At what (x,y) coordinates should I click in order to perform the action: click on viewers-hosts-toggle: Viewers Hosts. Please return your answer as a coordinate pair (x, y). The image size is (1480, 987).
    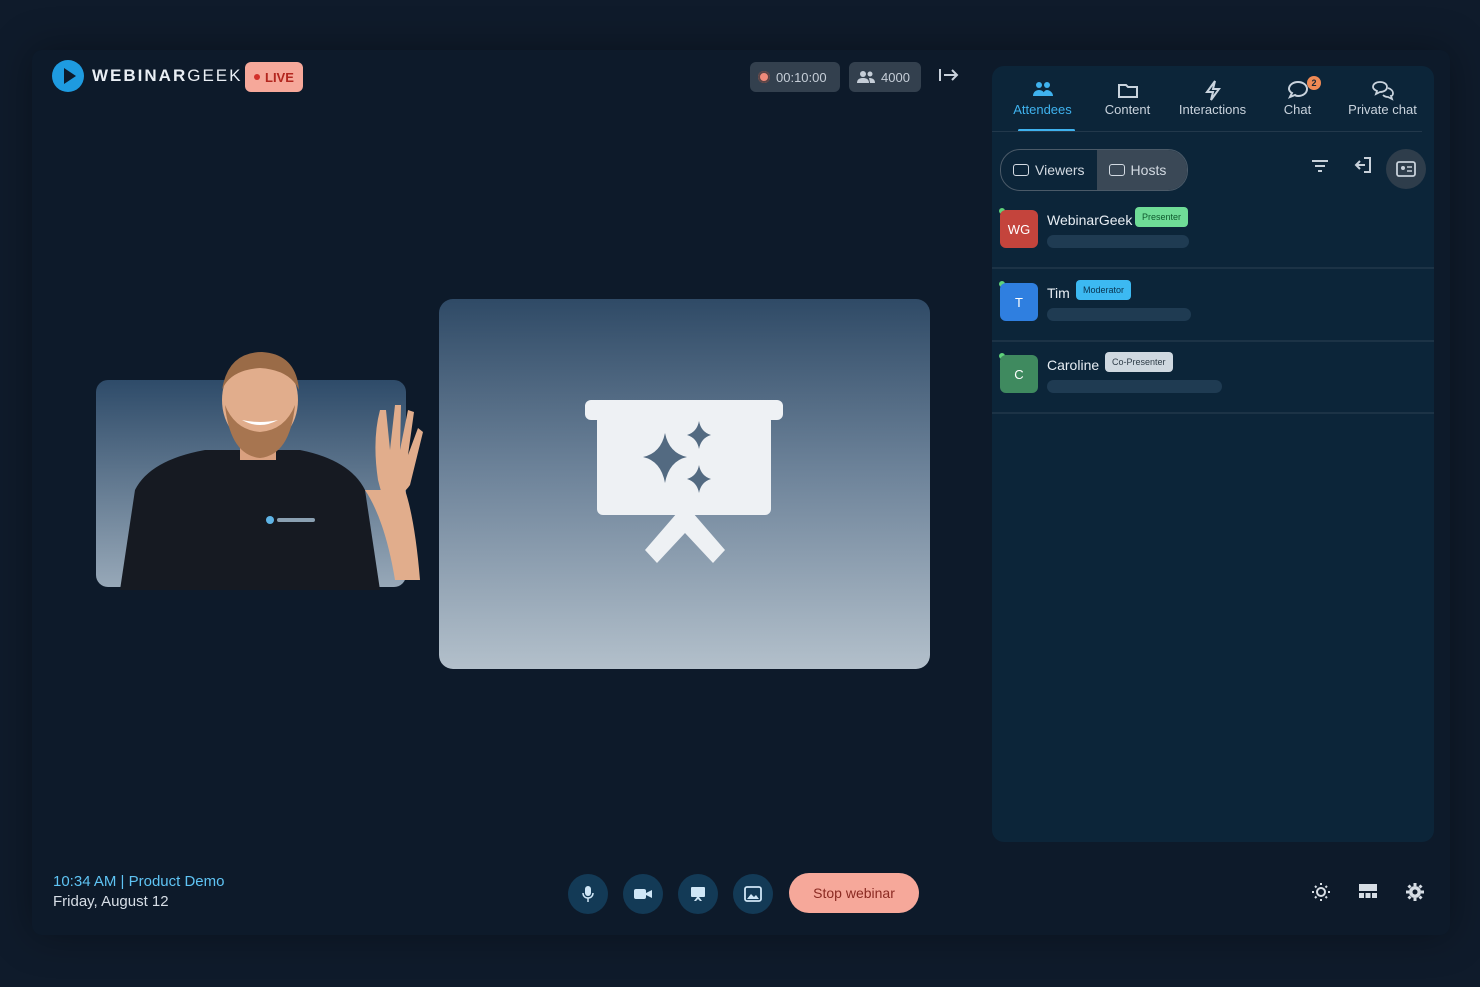
    Looking at the image, I should click on (1094, 170).